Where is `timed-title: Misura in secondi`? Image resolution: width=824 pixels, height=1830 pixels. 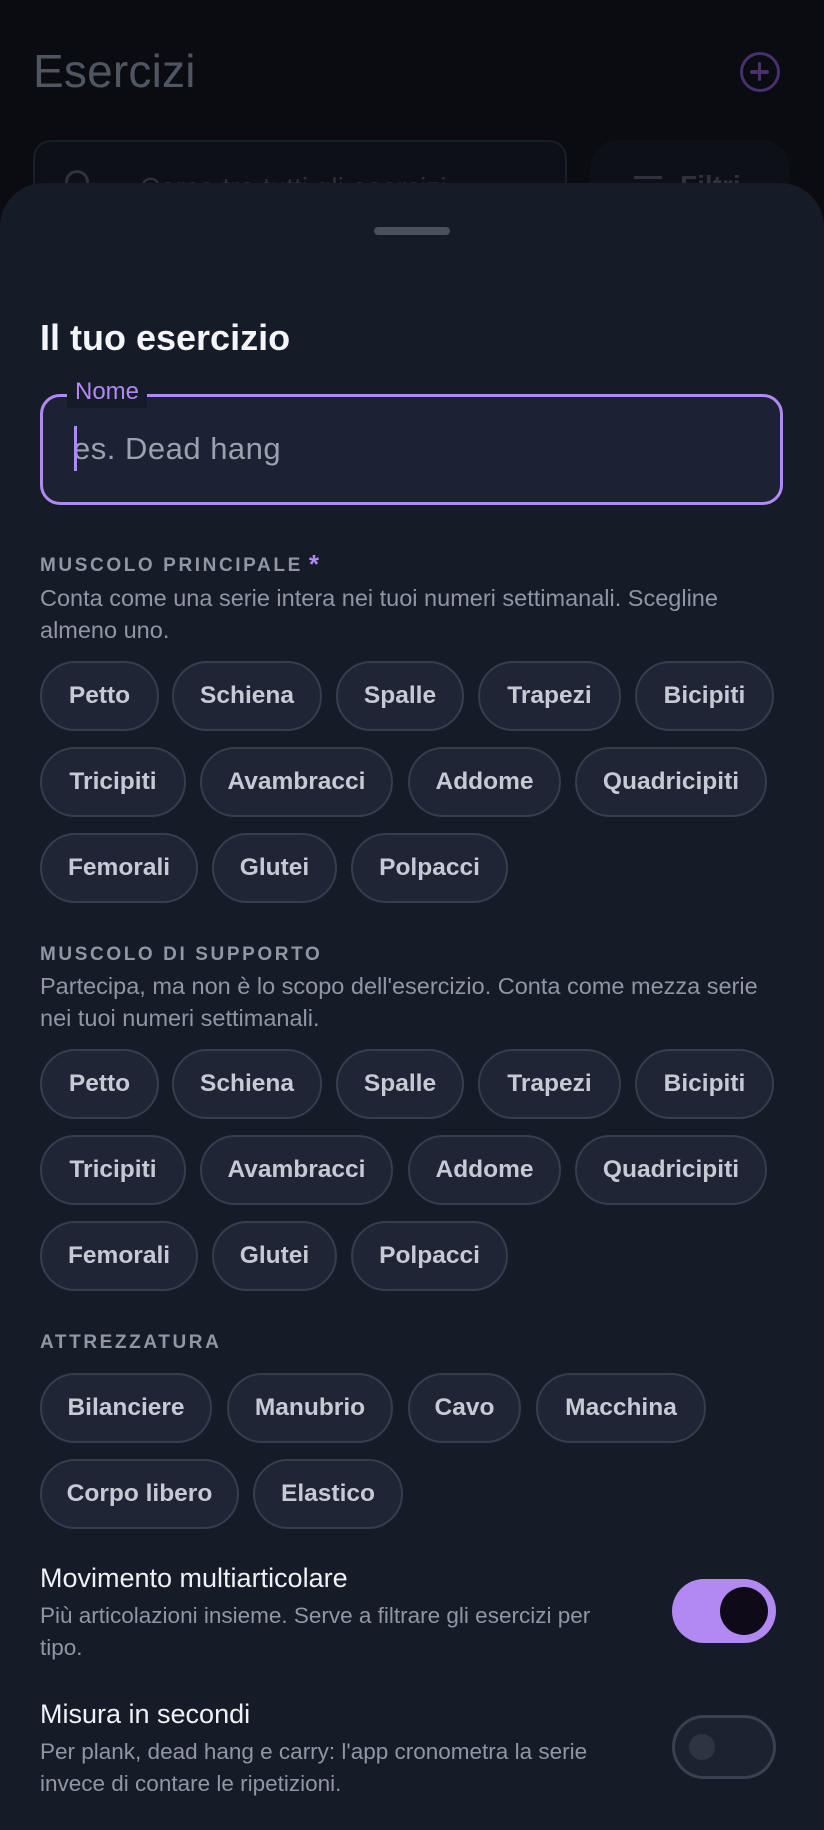
timed-title: Misura in secondi is located at coordinates (145, 1714).